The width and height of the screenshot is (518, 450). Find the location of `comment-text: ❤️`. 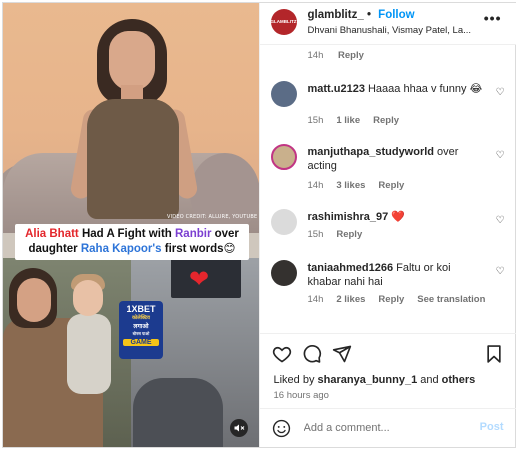

comment-text: ❤️ is located at coordinates (398, 217).